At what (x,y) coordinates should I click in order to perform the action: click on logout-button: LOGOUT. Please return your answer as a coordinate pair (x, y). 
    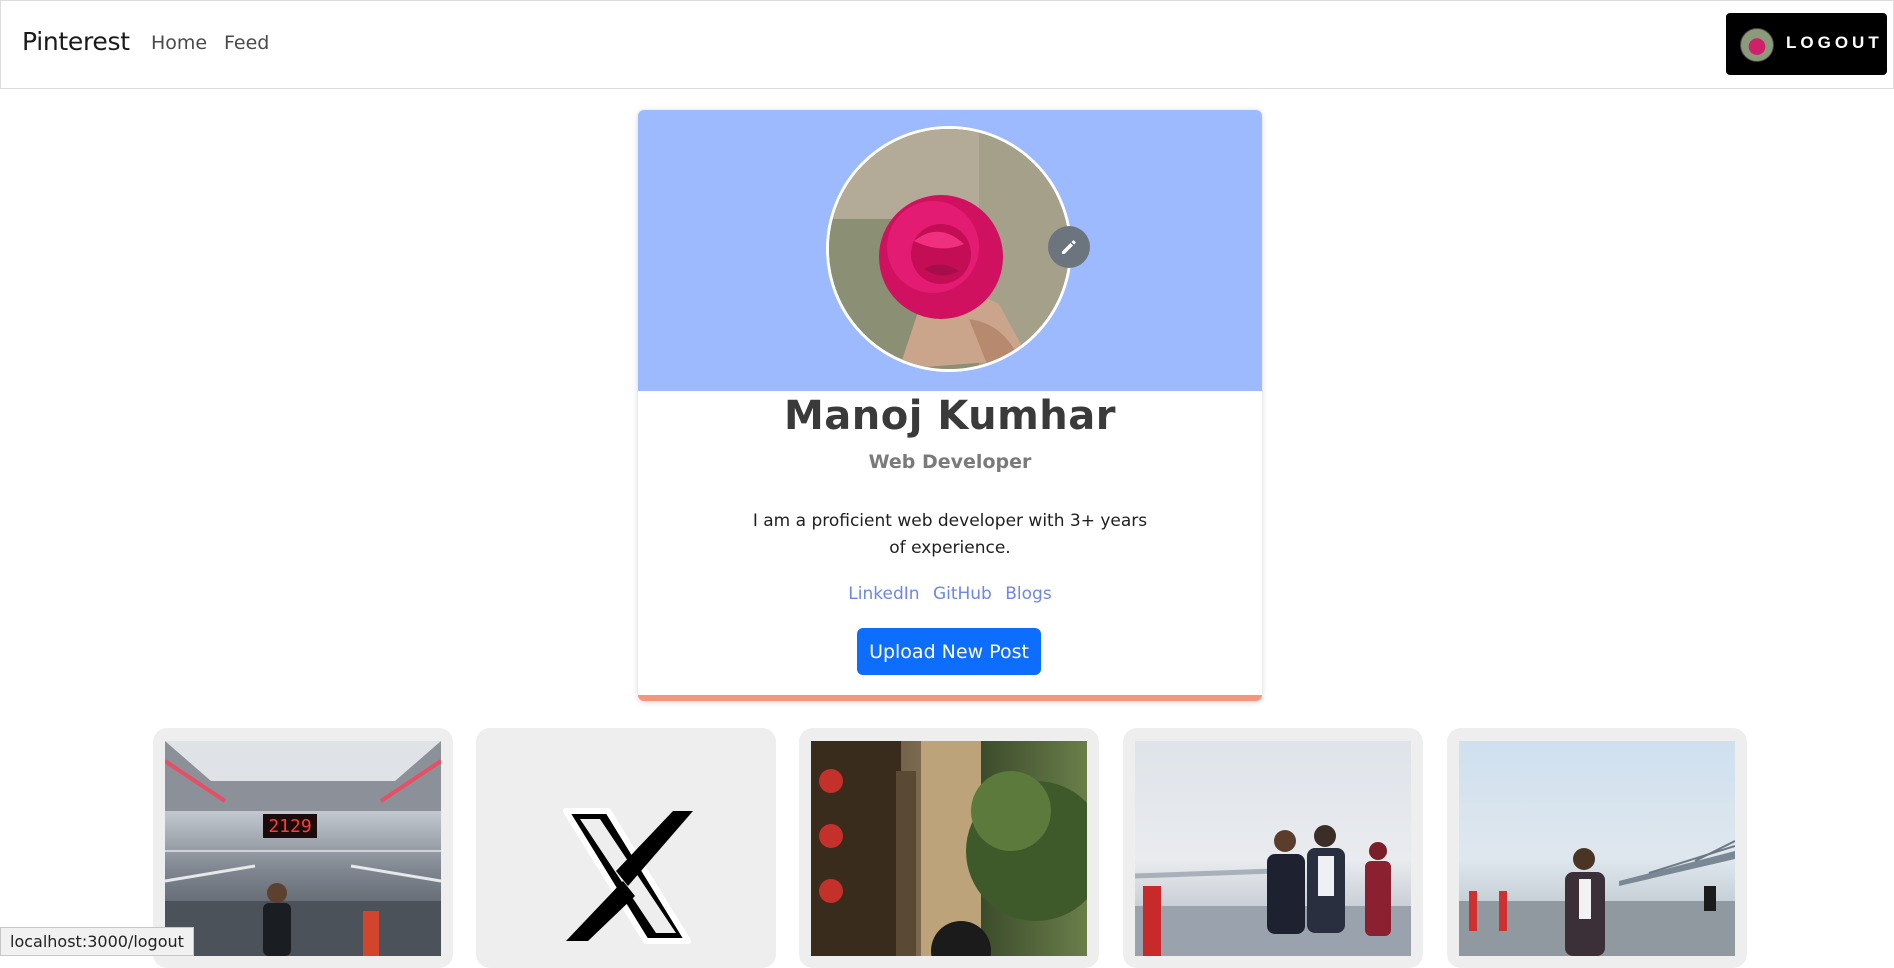
    Looking at the image, I should click on (1806, 44).